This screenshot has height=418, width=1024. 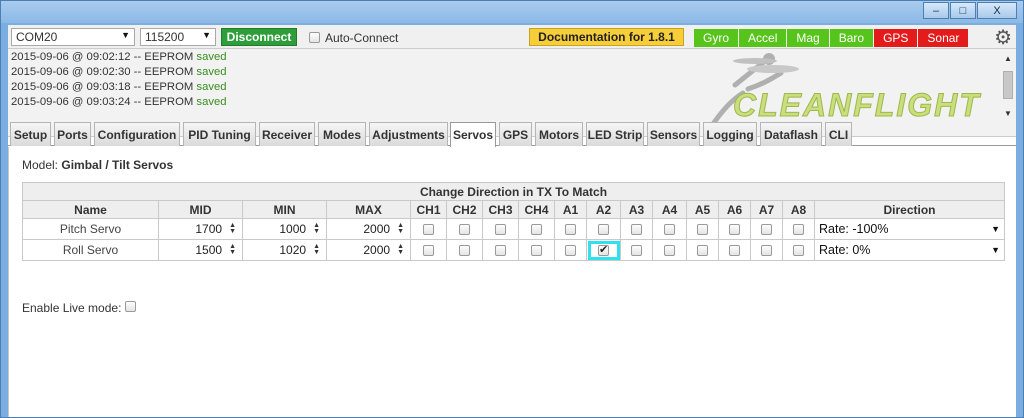 What do you see at coordinates (408, 134) in the screenshot?
I see `tab-adjustments: Adjustments` at bounding box center [408, 134].